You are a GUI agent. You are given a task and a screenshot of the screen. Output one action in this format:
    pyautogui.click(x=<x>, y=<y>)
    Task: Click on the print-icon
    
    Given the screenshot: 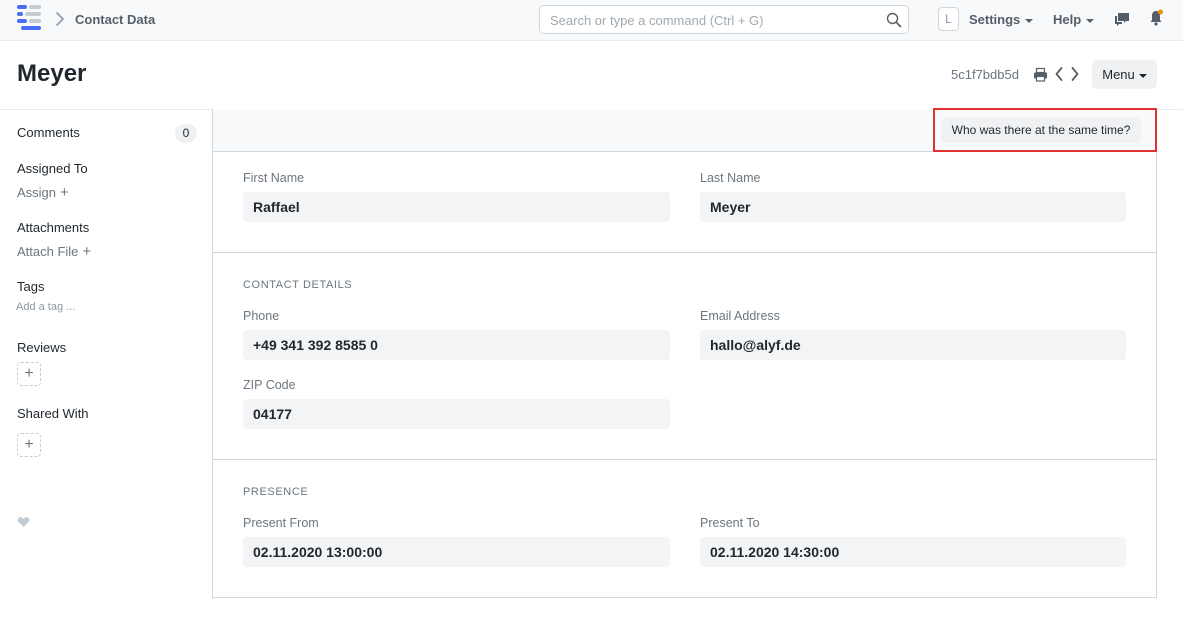 What is the action you would take?
    pyautogui.click(x=1040, y=74)
    